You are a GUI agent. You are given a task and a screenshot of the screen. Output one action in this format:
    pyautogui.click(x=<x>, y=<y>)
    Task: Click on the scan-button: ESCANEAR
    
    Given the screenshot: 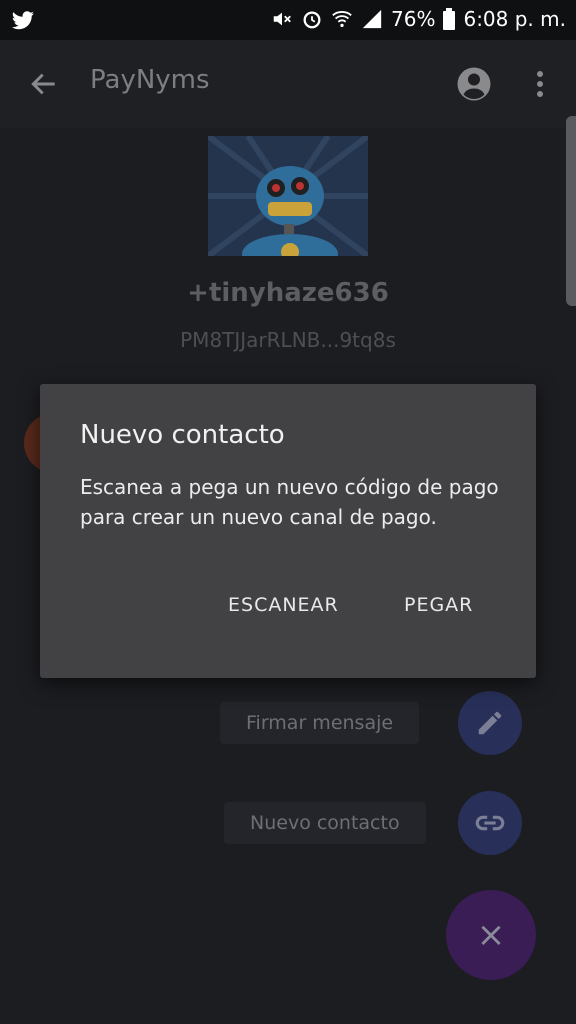 What is the action you would take?
    pyautogui.click(x=283, y=605)
    